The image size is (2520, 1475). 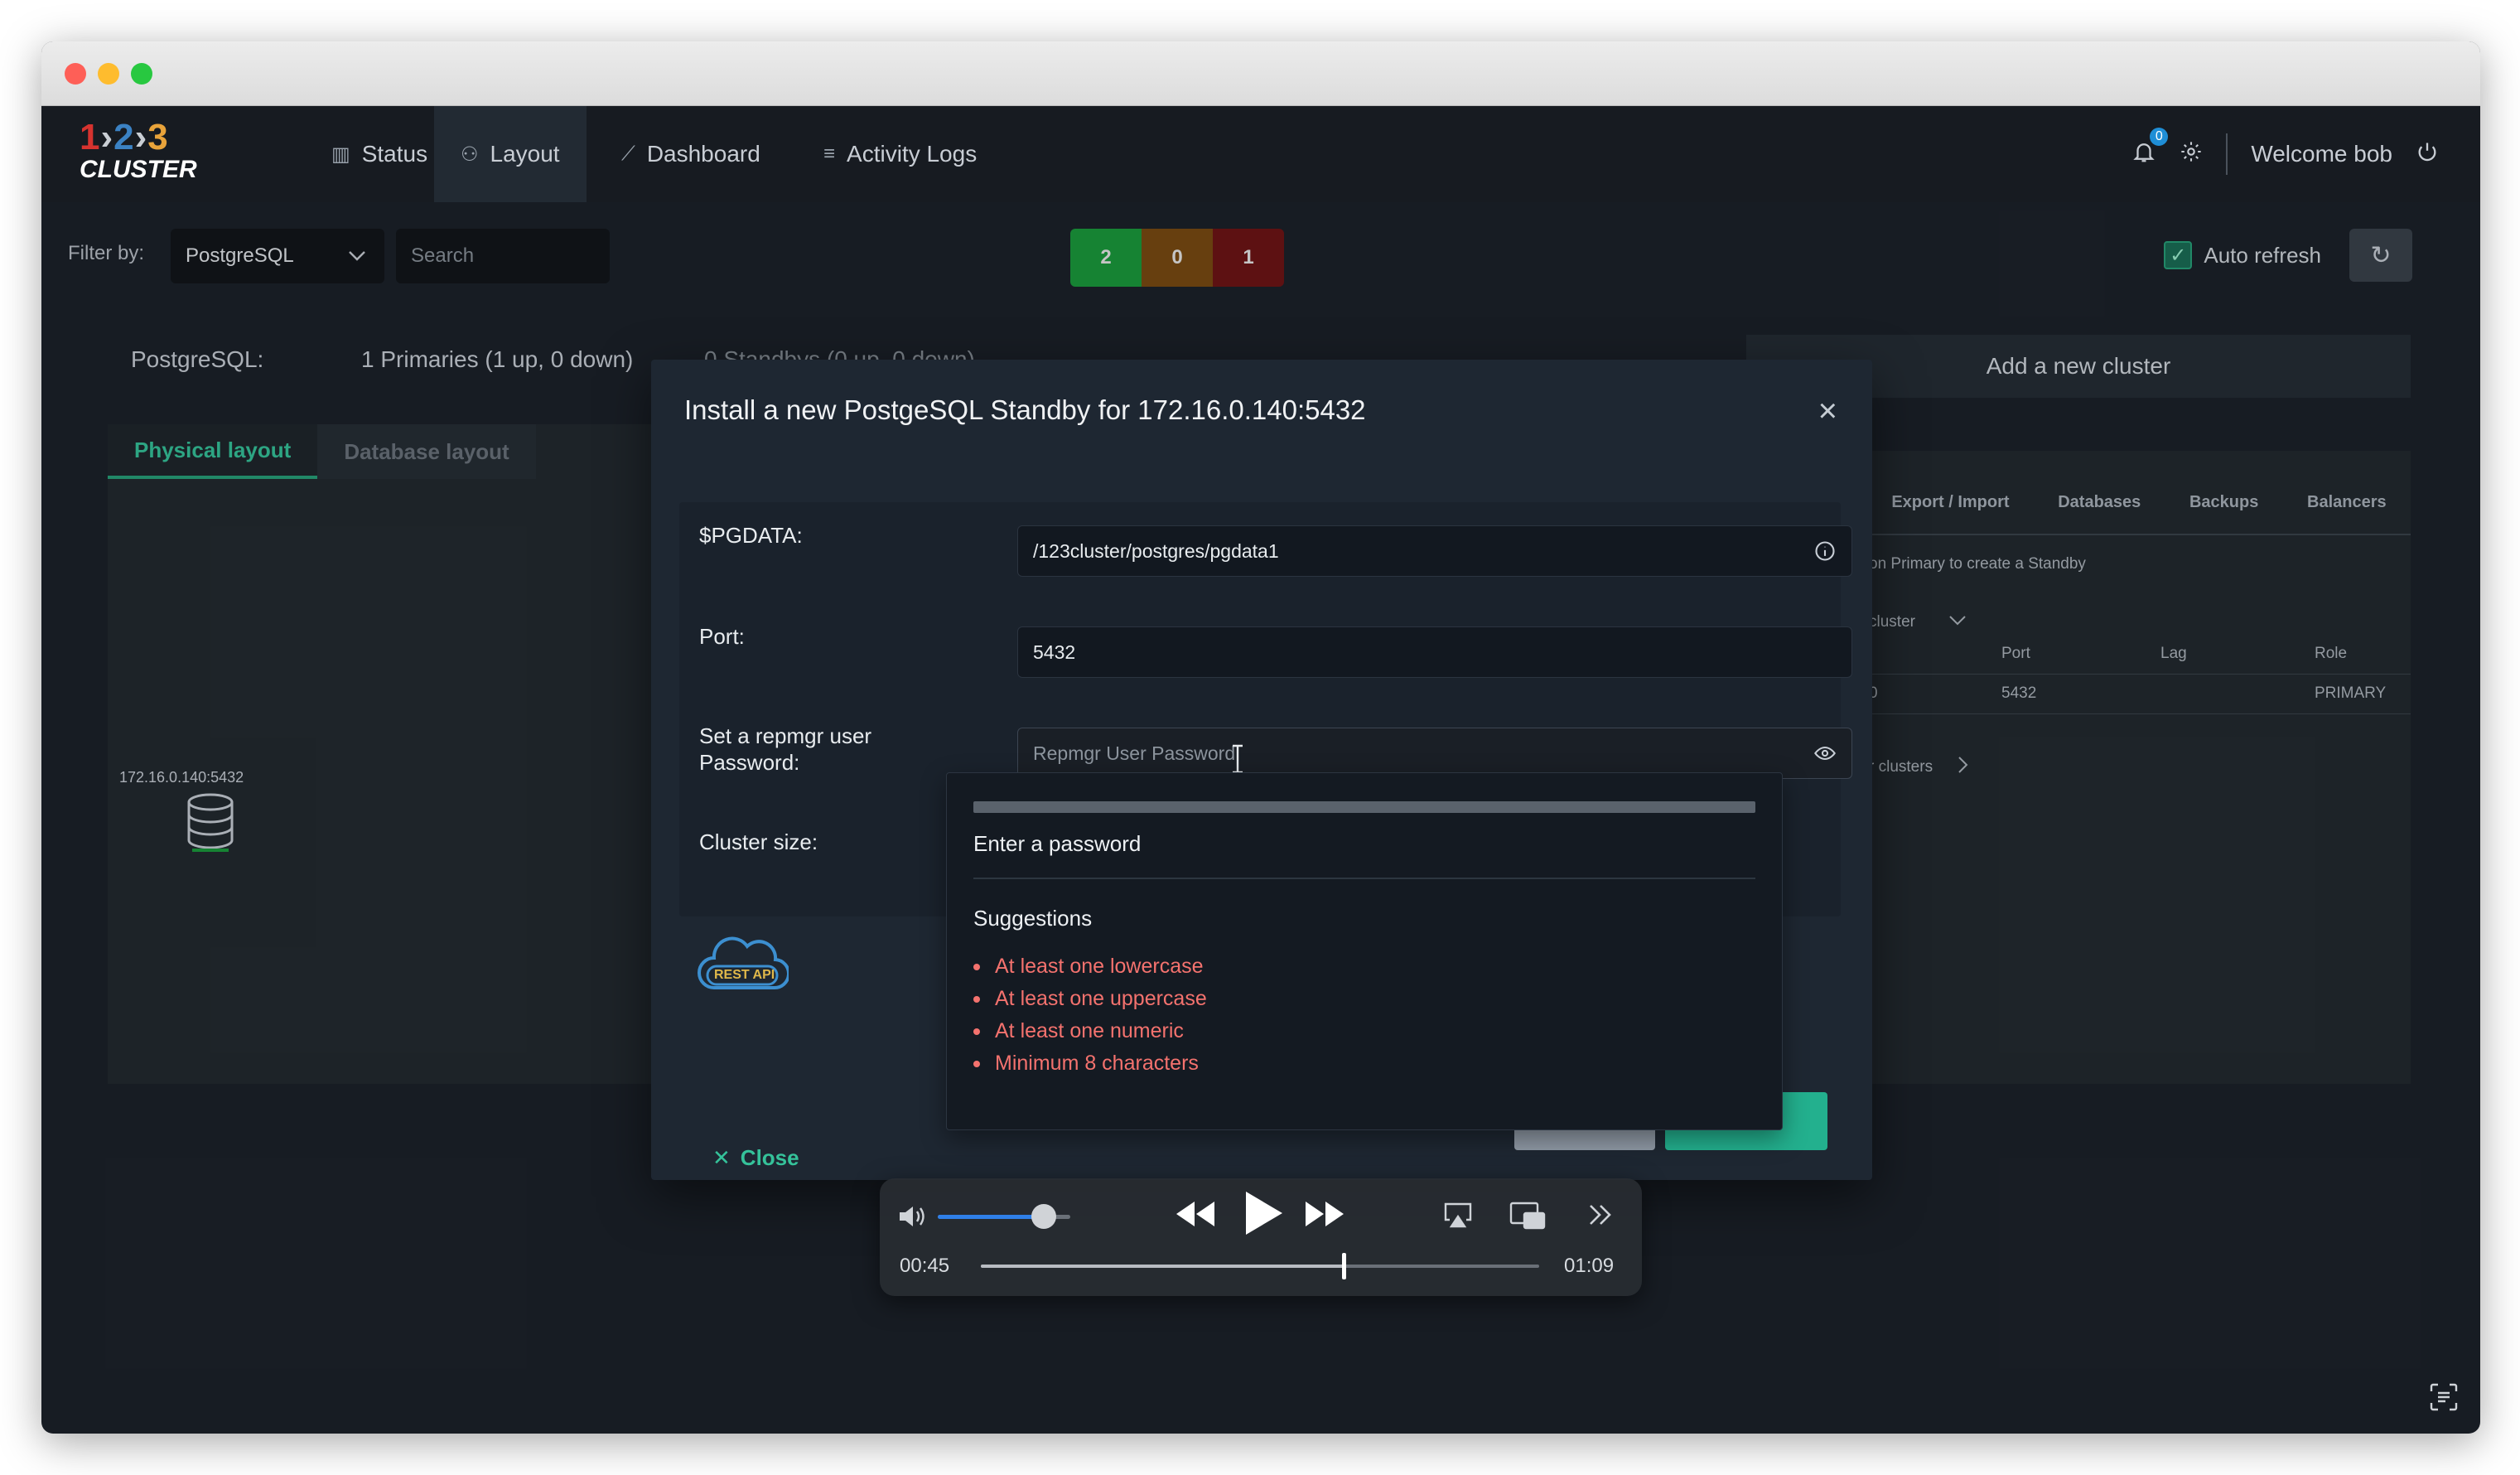 I want to click on nav-status-label: Status, so click(x=394, y=154).